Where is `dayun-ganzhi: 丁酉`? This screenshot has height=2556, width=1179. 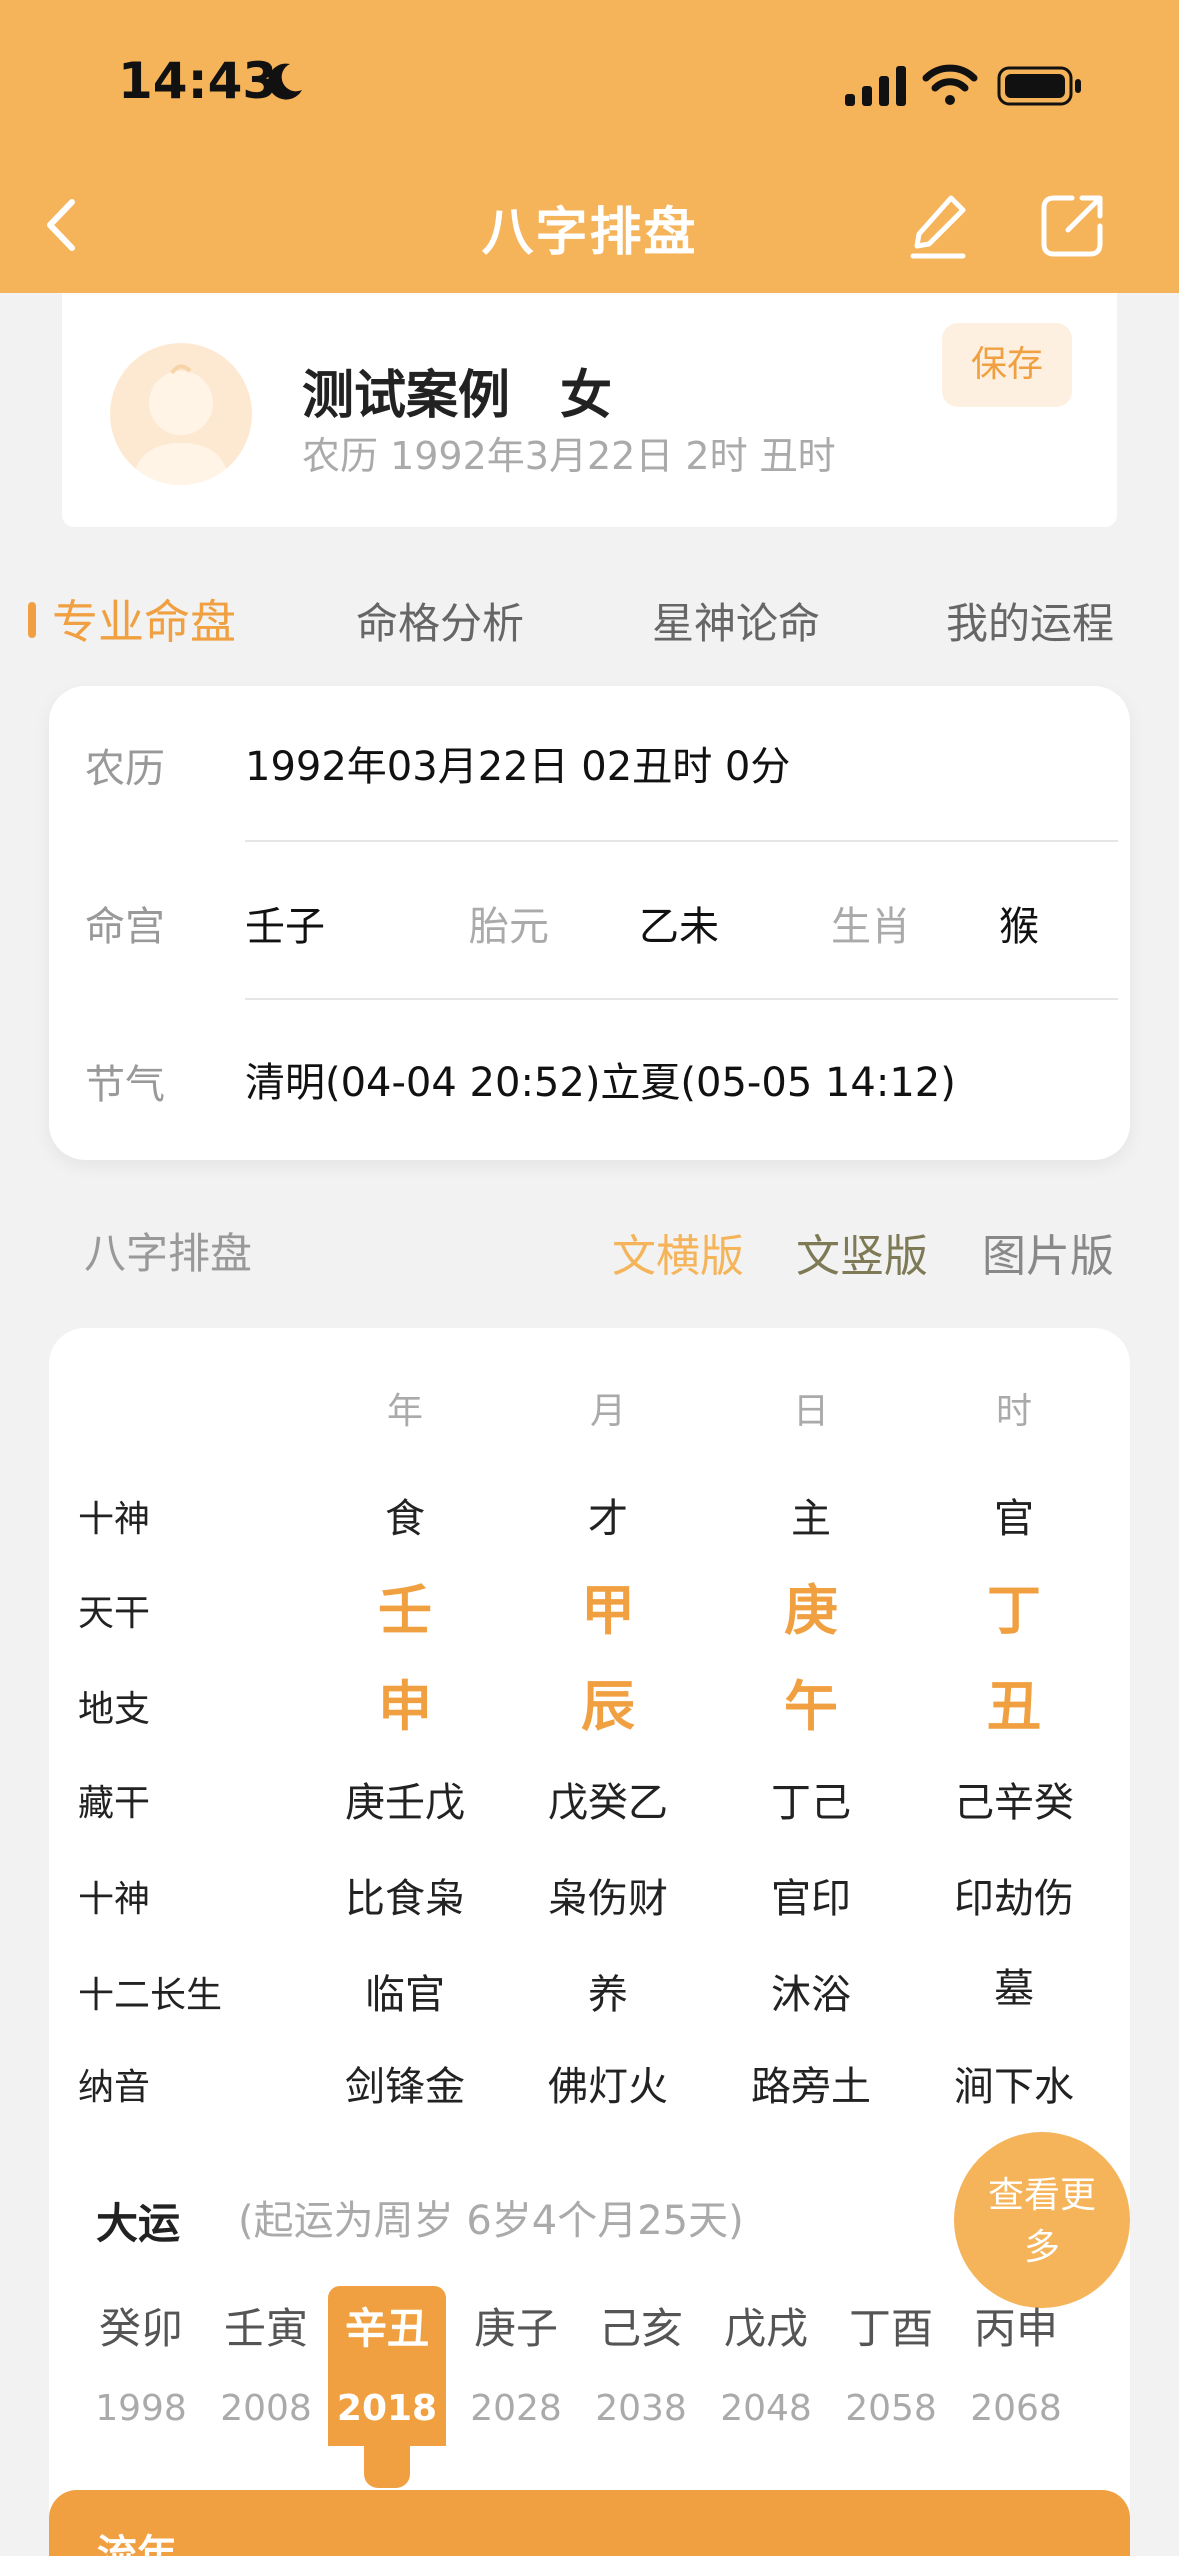
dayun-ganzhi: 丁酉 is located at coordinates (890, 2328).